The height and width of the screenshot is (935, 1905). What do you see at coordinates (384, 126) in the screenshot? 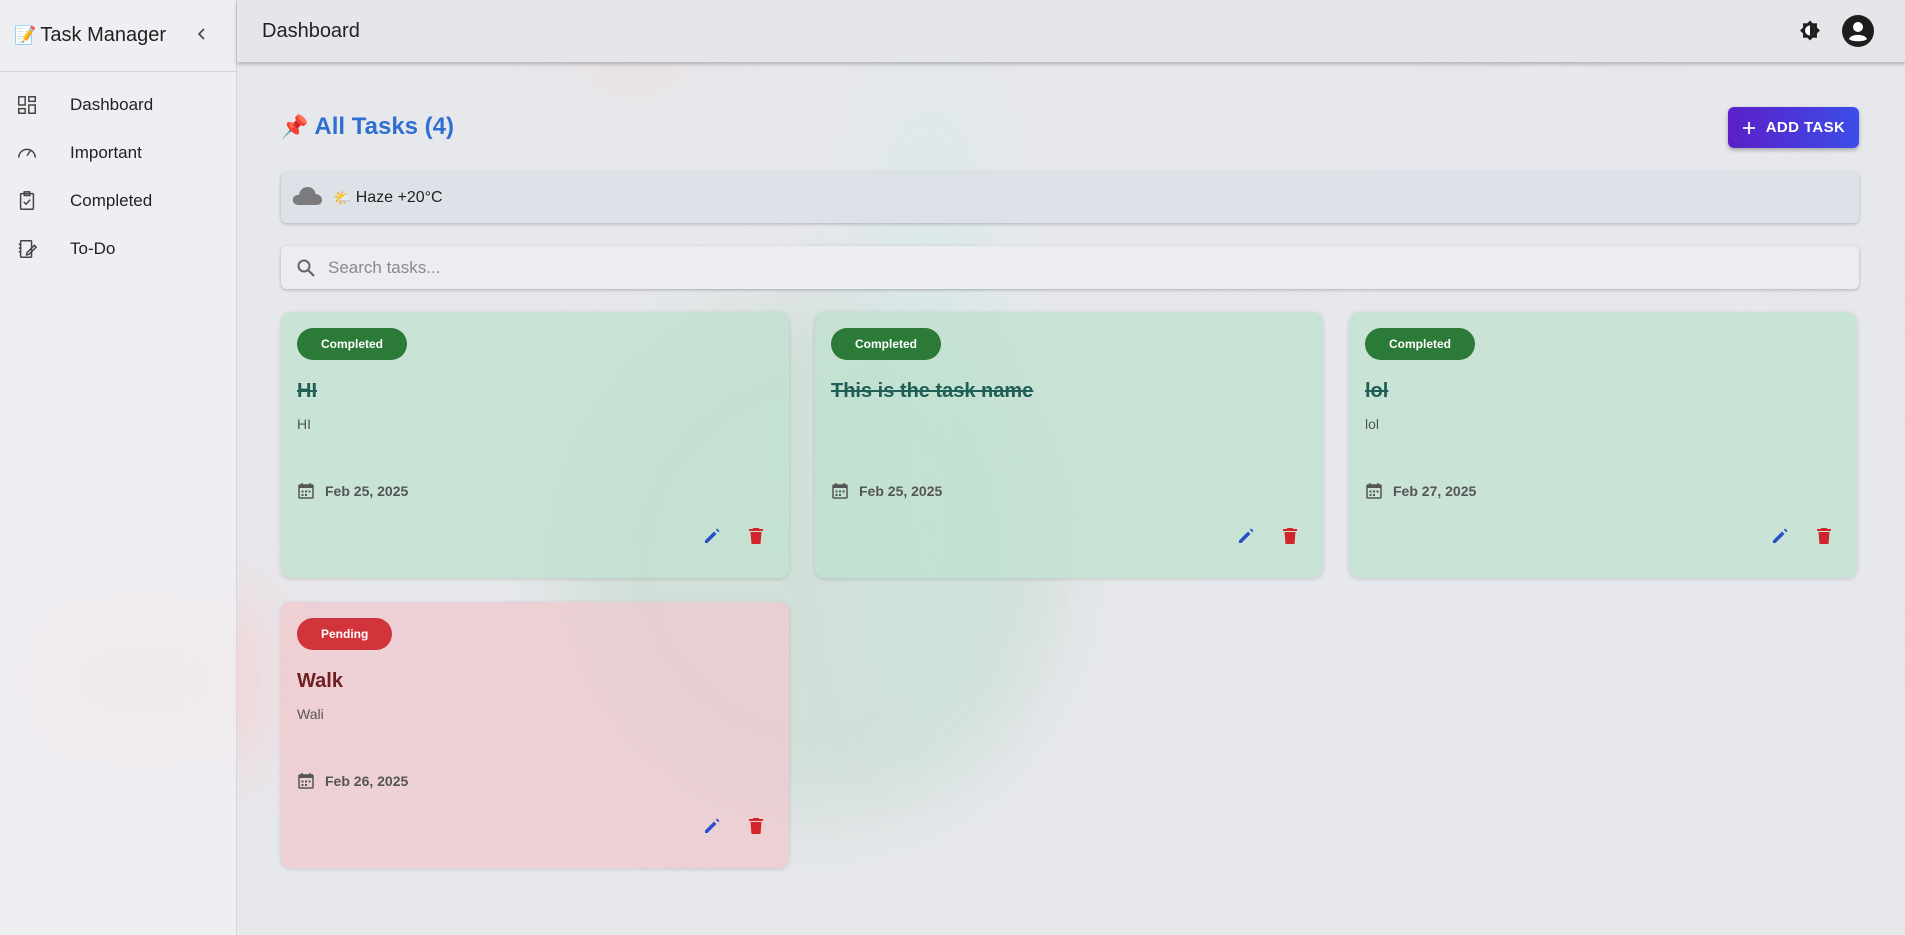
I see `tasks-heading-text: All Tasks (4)` at bounding box center [384, 126].